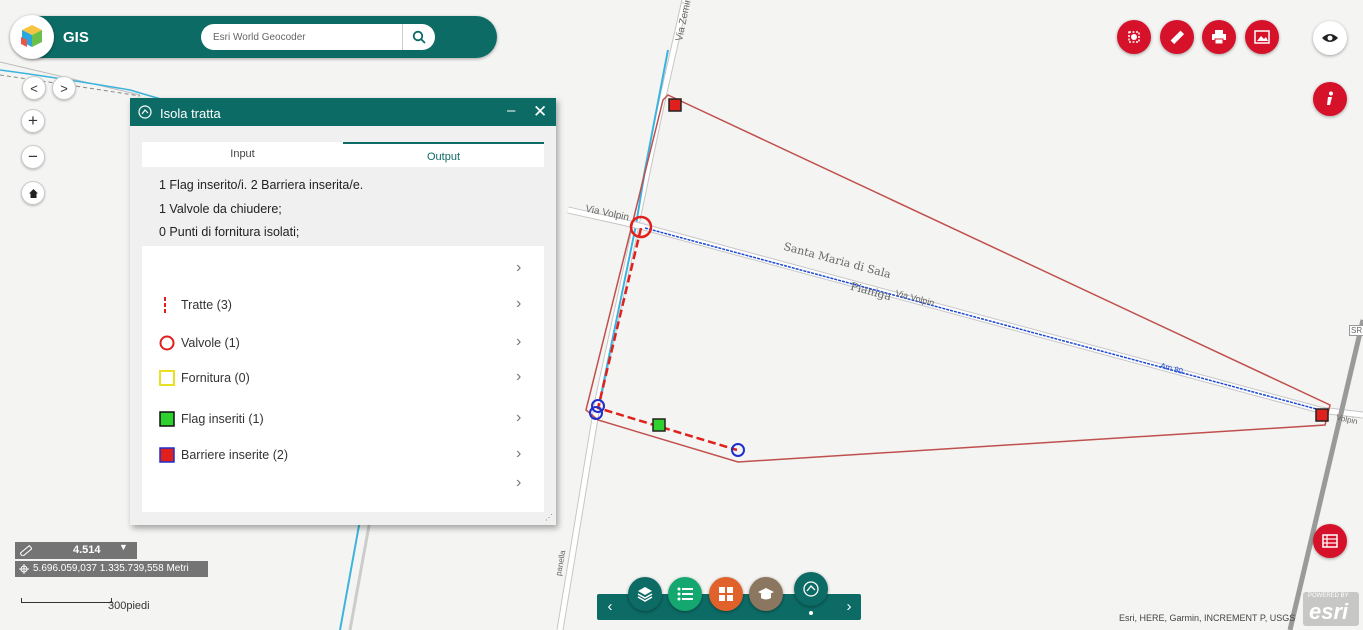 The image size is (1363, 630). I want to click on visibility-button, so click(1330, 38).